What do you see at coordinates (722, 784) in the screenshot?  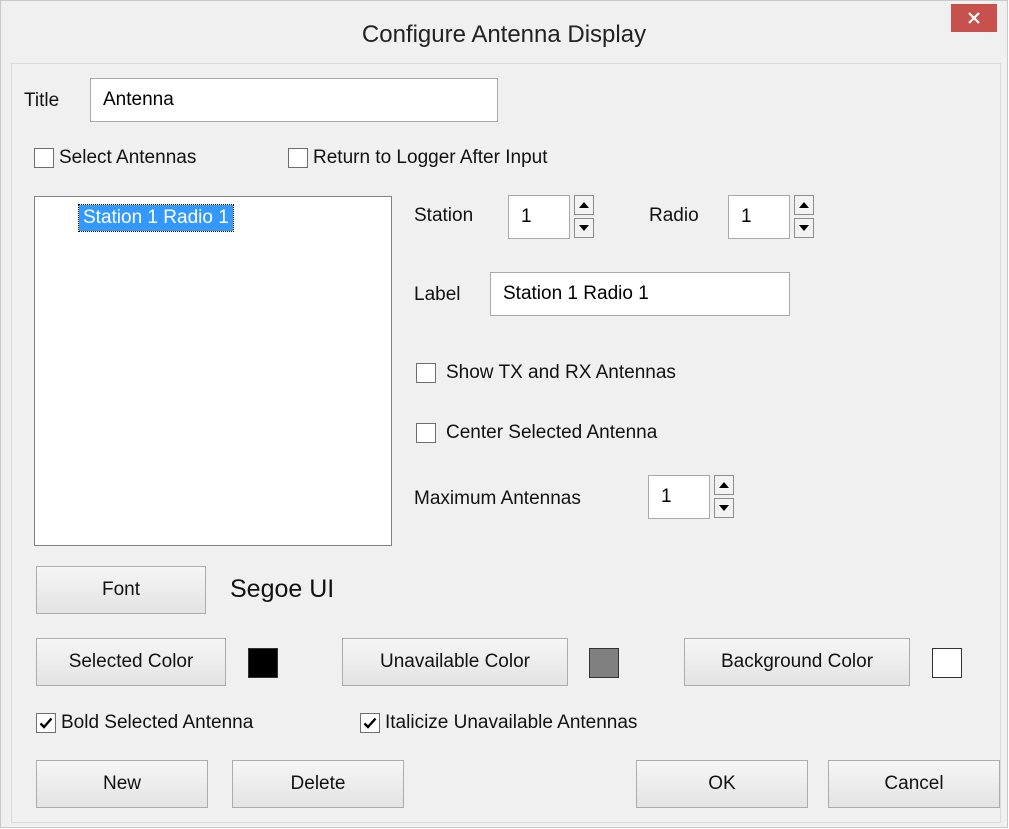 I see `ok-button: OK` at bounding box center [722, 784].